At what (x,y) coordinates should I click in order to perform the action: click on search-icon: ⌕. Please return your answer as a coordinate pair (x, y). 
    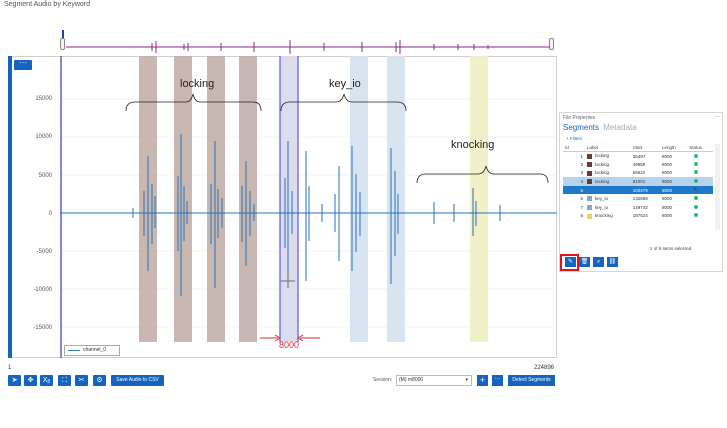
    Looking at the image, I should click on (598, 262).